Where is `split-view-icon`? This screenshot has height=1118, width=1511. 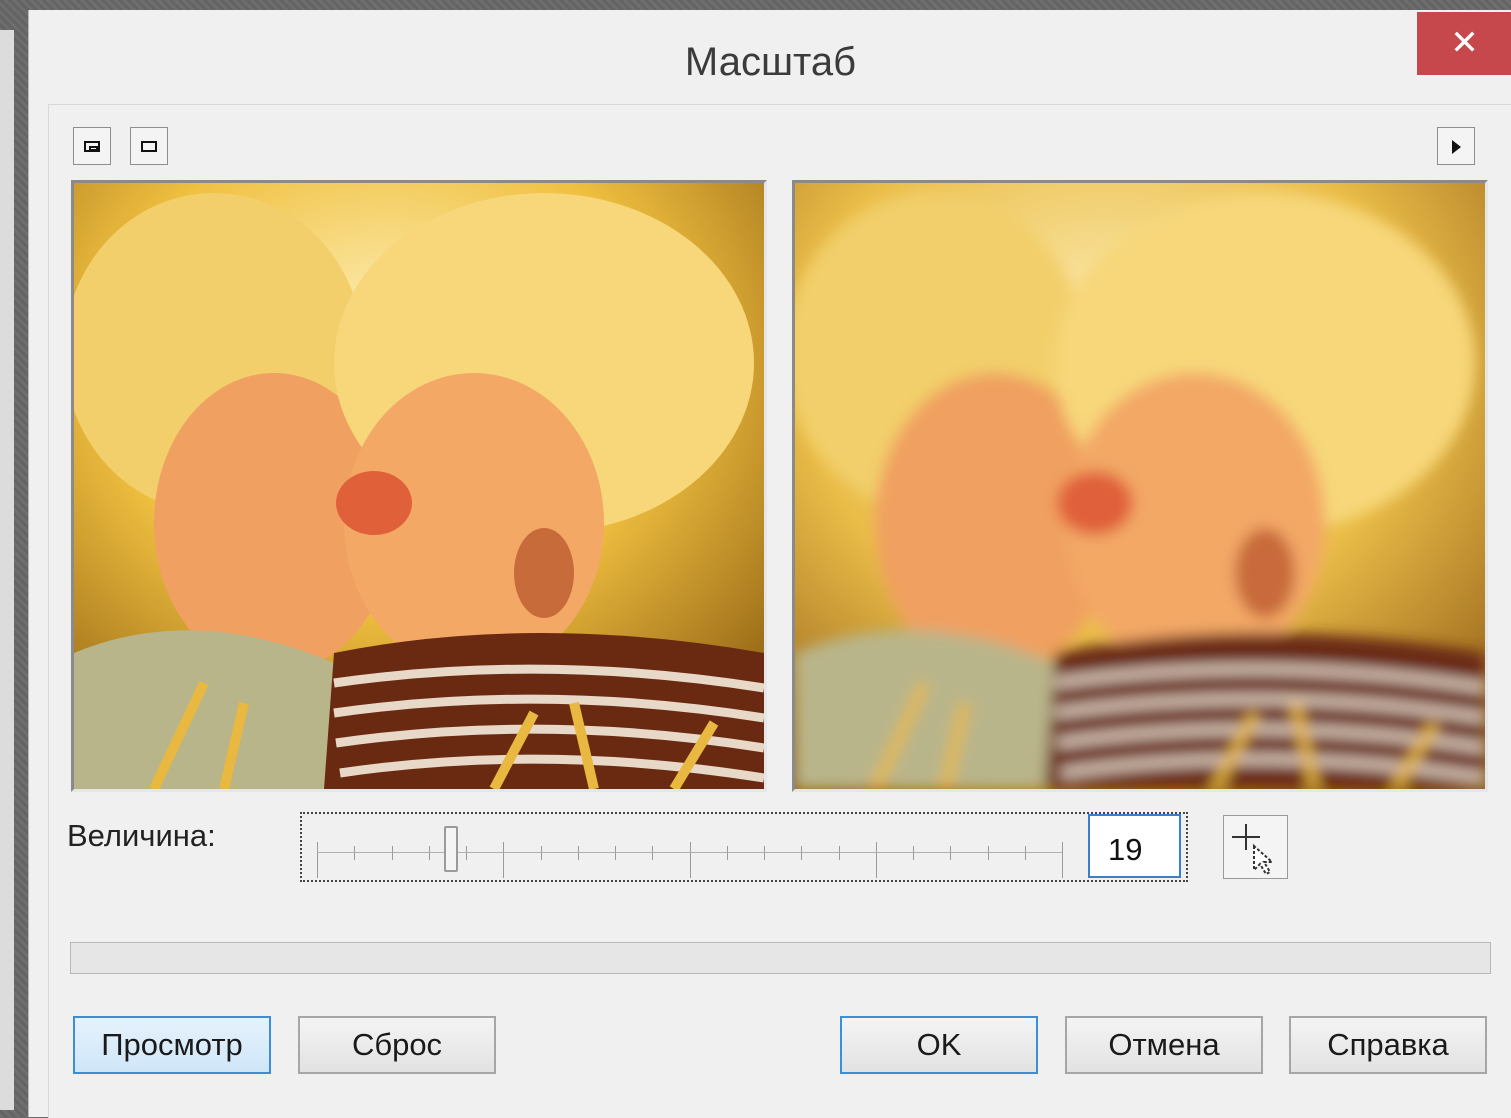 split-view-icon is located at coordinates (92, 146).